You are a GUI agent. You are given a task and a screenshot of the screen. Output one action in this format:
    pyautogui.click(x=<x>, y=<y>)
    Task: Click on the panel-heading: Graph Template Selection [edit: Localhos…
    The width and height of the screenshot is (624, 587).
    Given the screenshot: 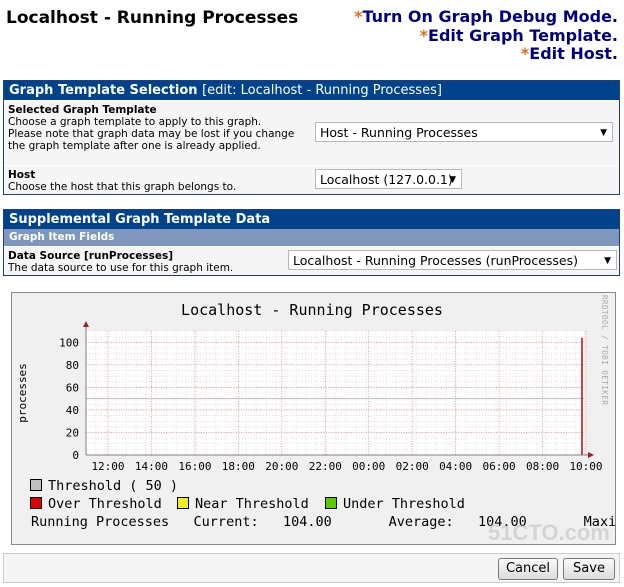 What is the action you would take?
    pyautogui.click(x=311, y=90)
    